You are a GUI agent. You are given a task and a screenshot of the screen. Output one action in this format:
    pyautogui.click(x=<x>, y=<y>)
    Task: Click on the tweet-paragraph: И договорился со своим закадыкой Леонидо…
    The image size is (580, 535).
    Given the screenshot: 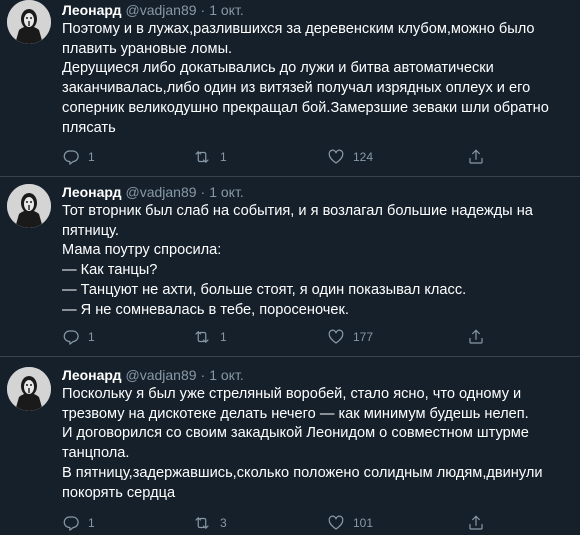 What is the action you would take?
    pyautogui.click(x=295, y=443)
    